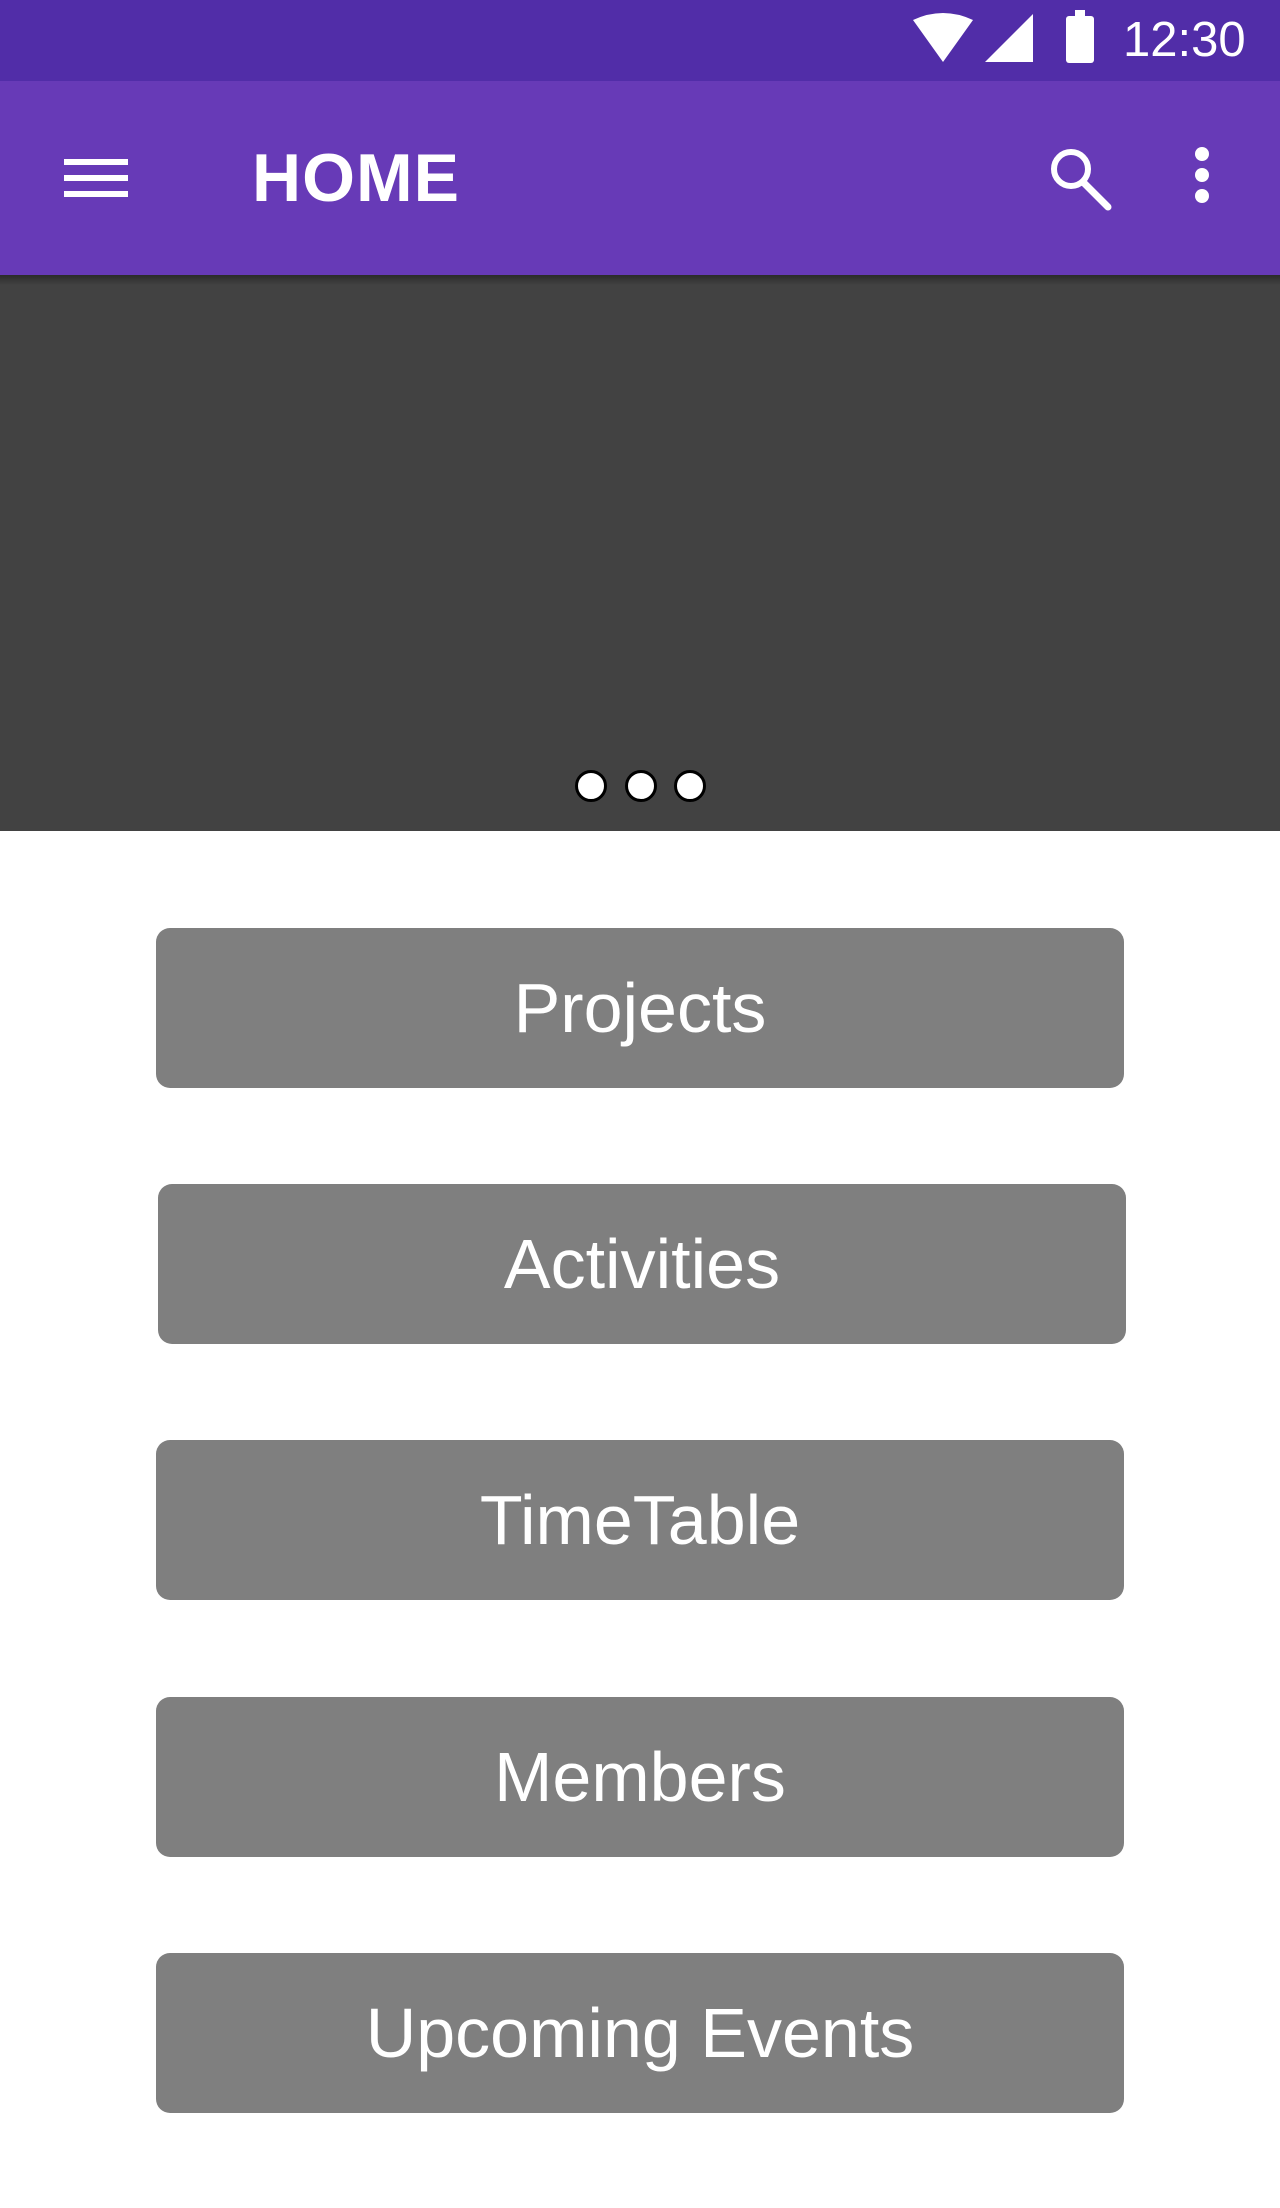 Image resolution: width=1280 pixels, height=2208 pixels. What do you see at coordinates (1184, 40) in the screenshot?
I see `status-time: 12:30` at bounding box center [1184, 40].